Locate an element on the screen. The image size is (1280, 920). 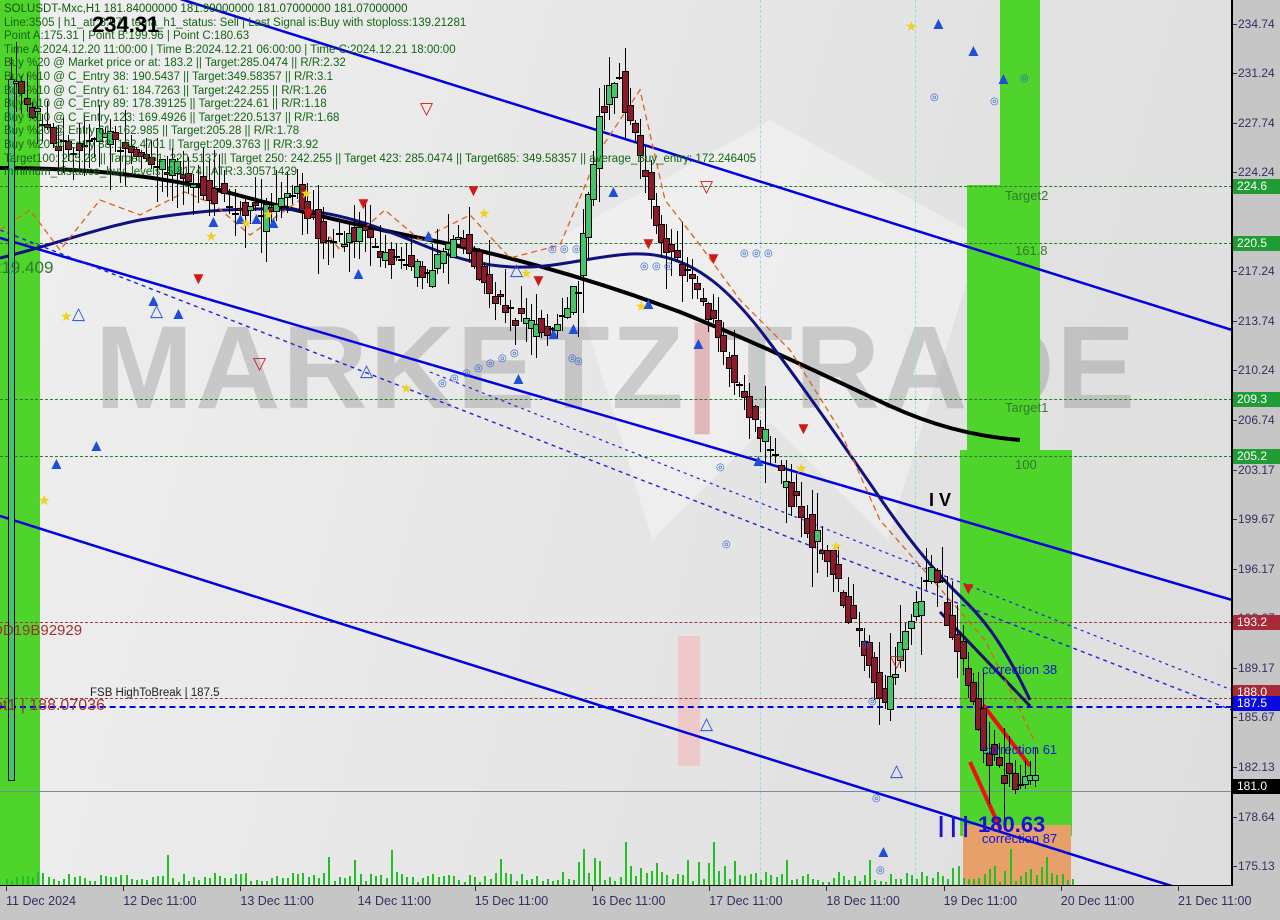
price-tick-label: 210.24 is located at coordinates (1256, 370).